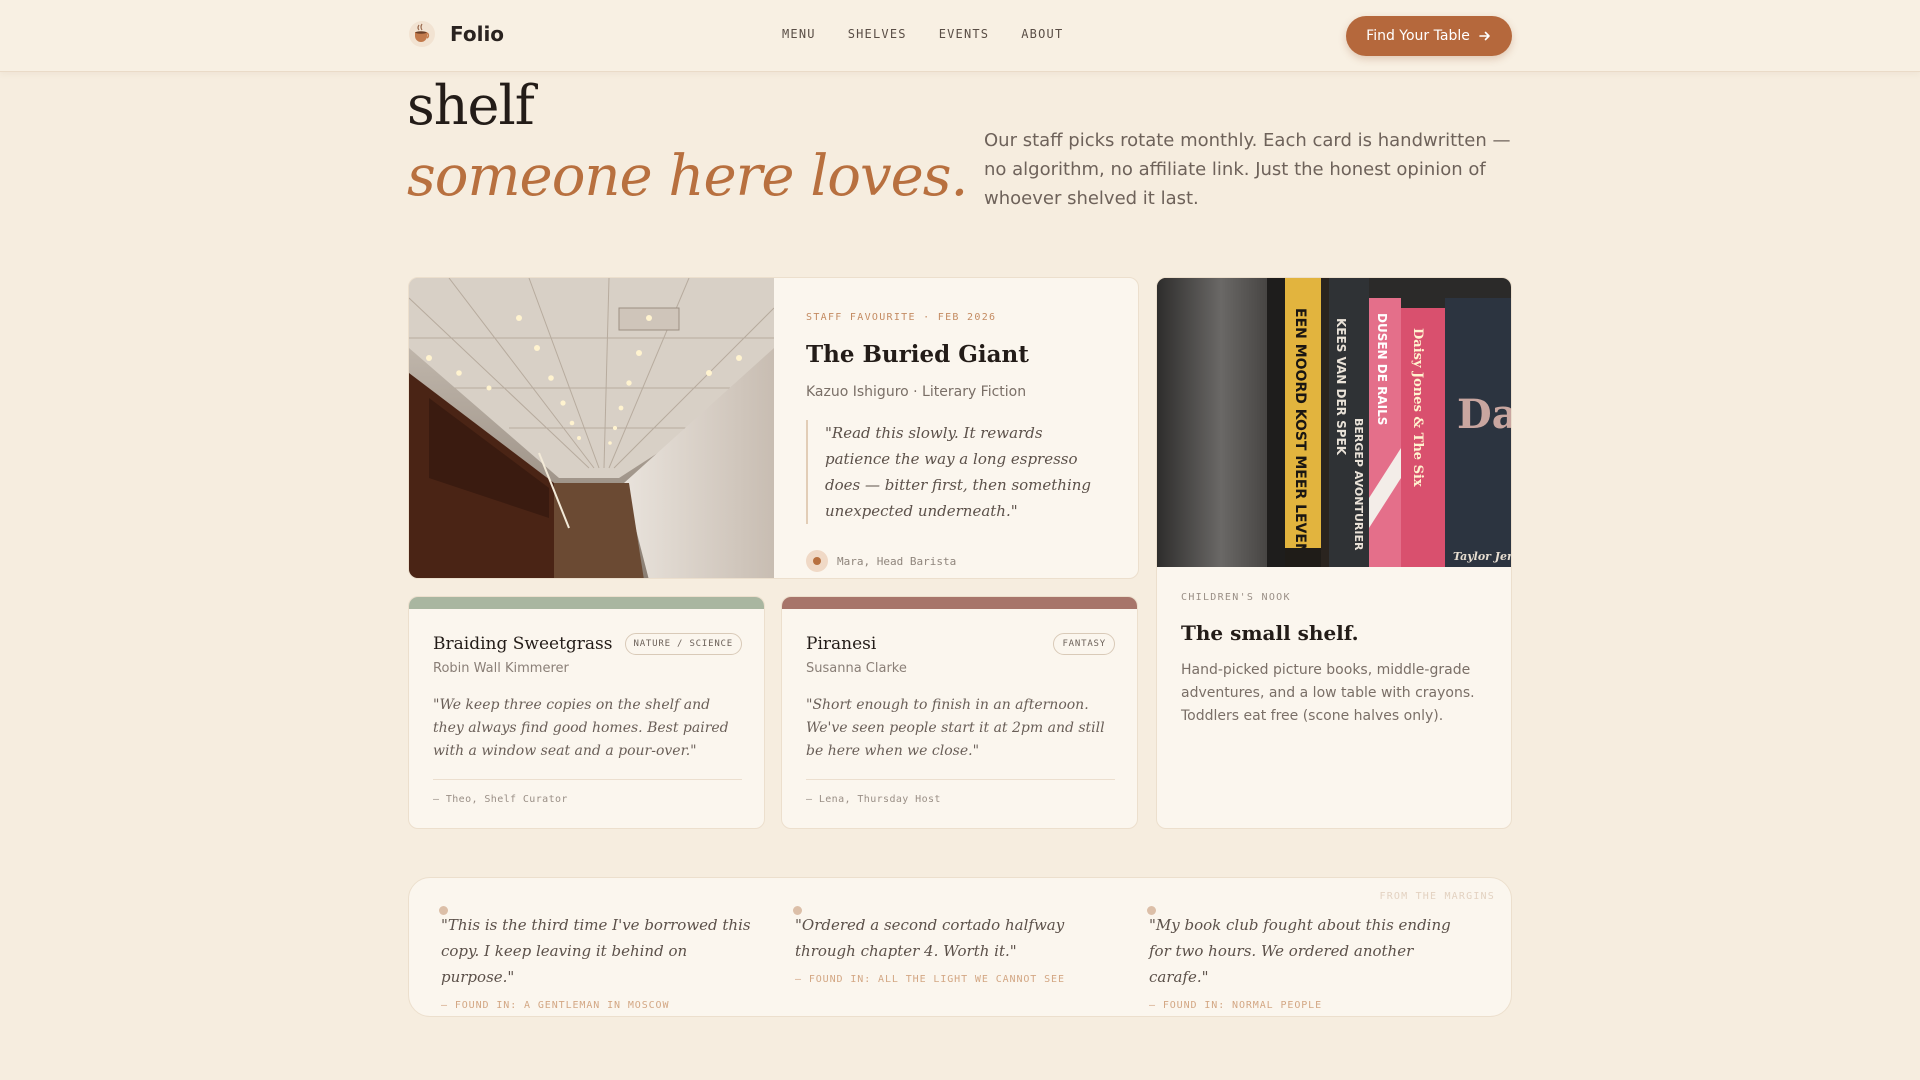 This screenshot has width=1920, height=1080. What do you see at coordinates (1236, 1005) in the screenshot?
I see `margin-note-source: — FOUND IN: NORMAL PEOPLE` at bounding box center [1236, 1005].